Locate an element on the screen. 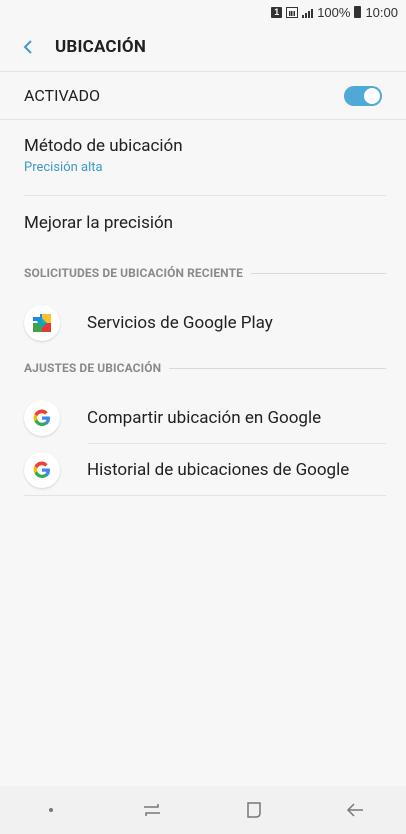 This screenshot has height=834, width=406. toggle-label: ACTIVADO is located at coordinates (62, 95).